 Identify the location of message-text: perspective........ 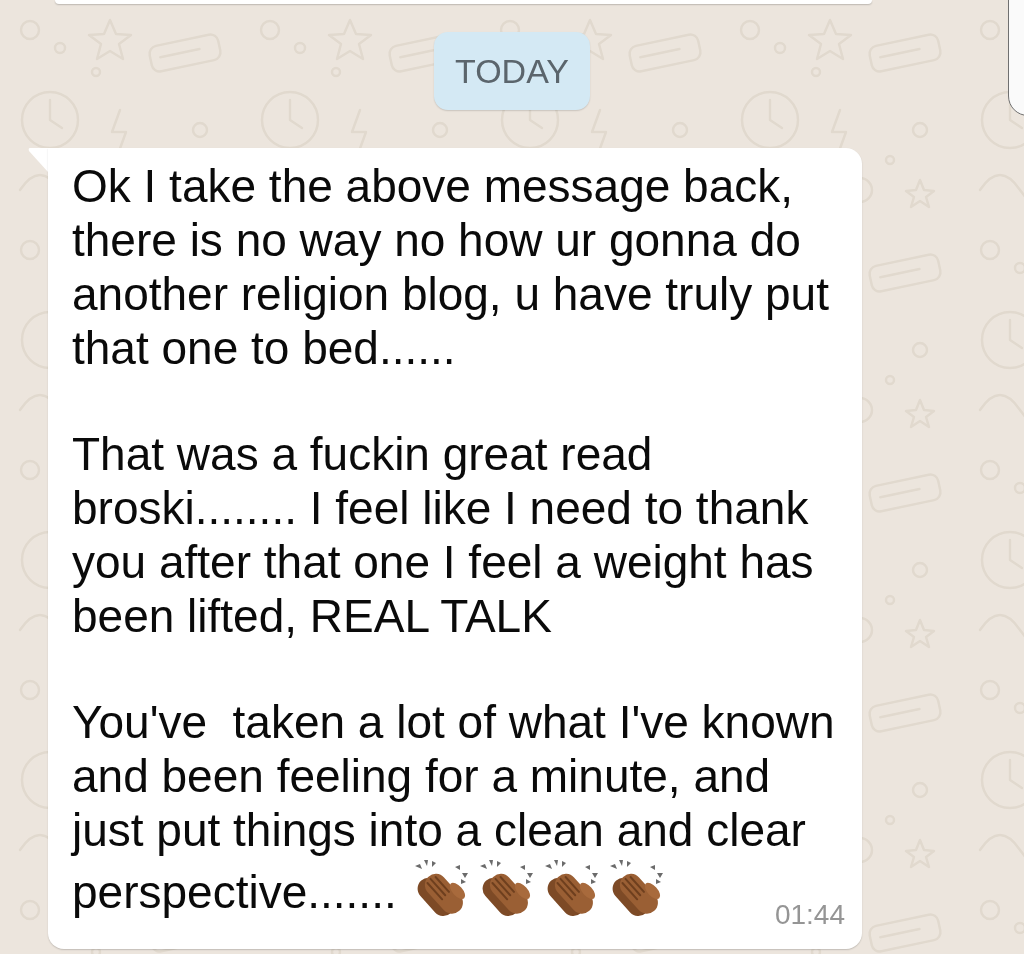
(234, 892).